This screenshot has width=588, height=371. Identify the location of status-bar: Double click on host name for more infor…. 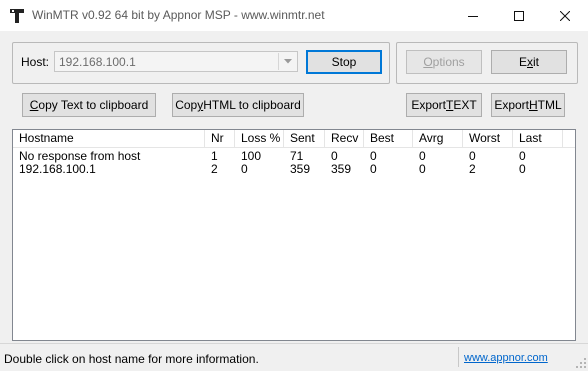
(294, 356).